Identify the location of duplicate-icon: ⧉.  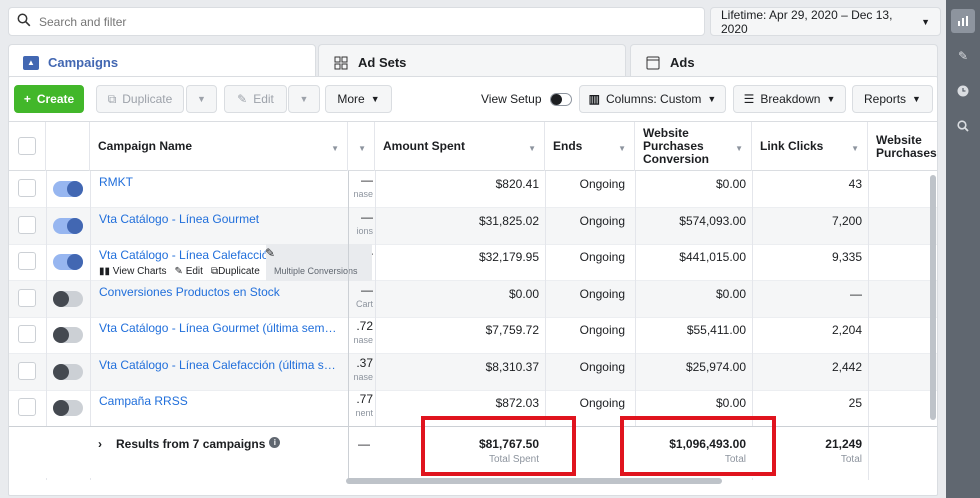
(214, 271).